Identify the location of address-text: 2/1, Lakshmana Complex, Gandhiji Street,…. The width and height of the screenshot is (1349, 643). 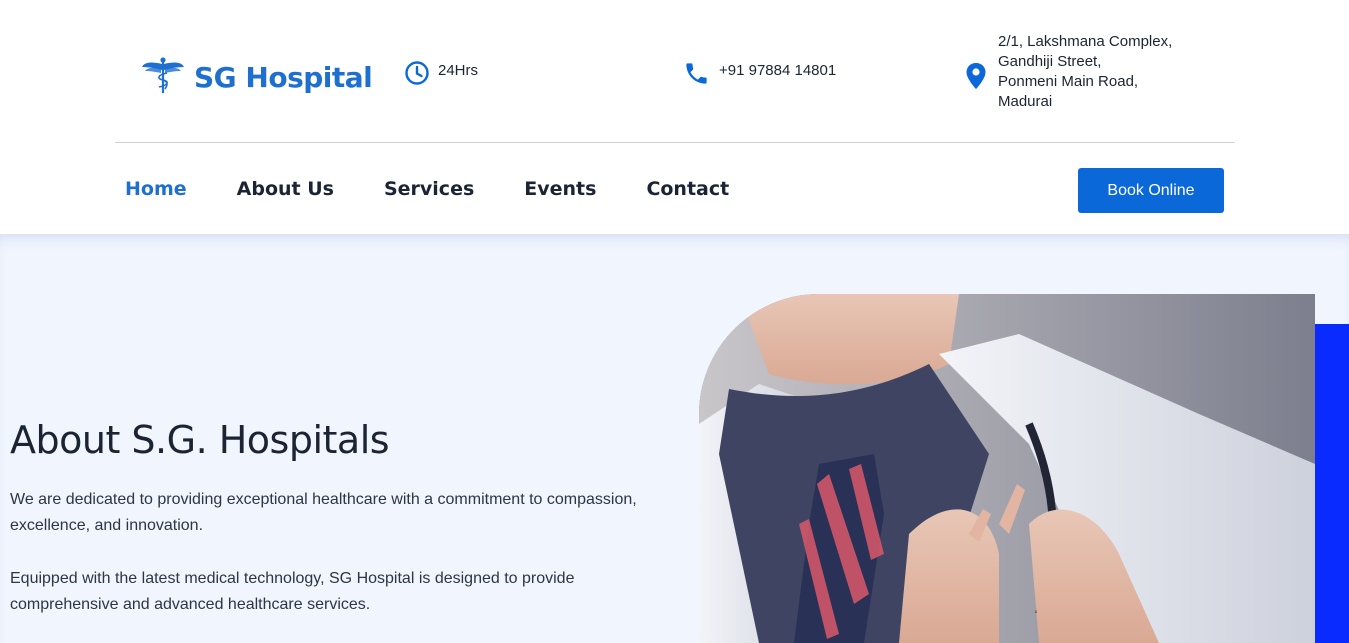
(1085, 72).